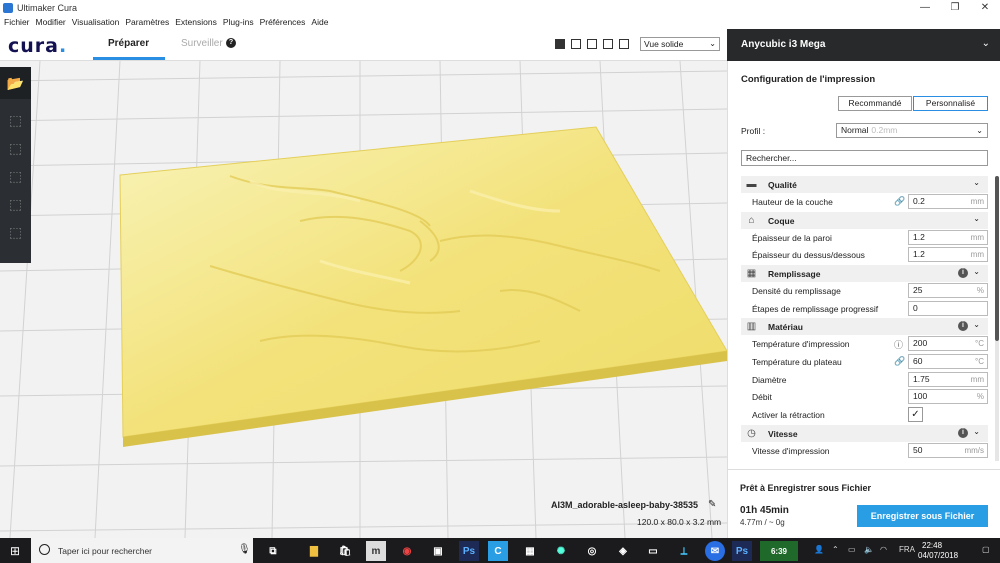  What do you see at coordinates (592, 551) in the screenshot?
I see `app-icon: ◎` at bounding box center [592, 551].